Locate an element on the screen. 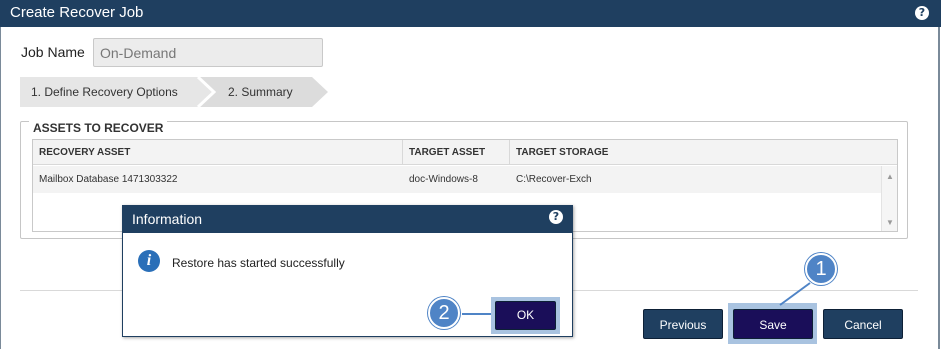 Image resolution: width=941 pixels, height=349 pixels. callout-connectors is located at coordinates (636, 298).